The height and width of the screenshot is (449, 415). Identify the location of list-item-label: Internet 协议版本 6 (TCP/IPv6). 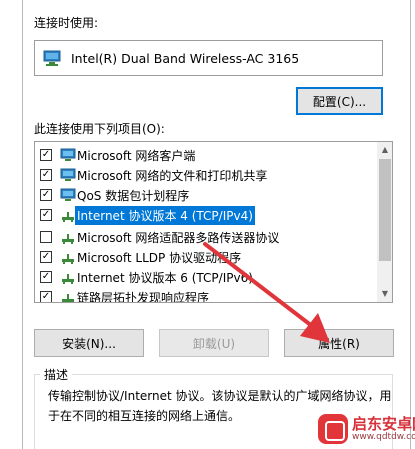
(165, 278).